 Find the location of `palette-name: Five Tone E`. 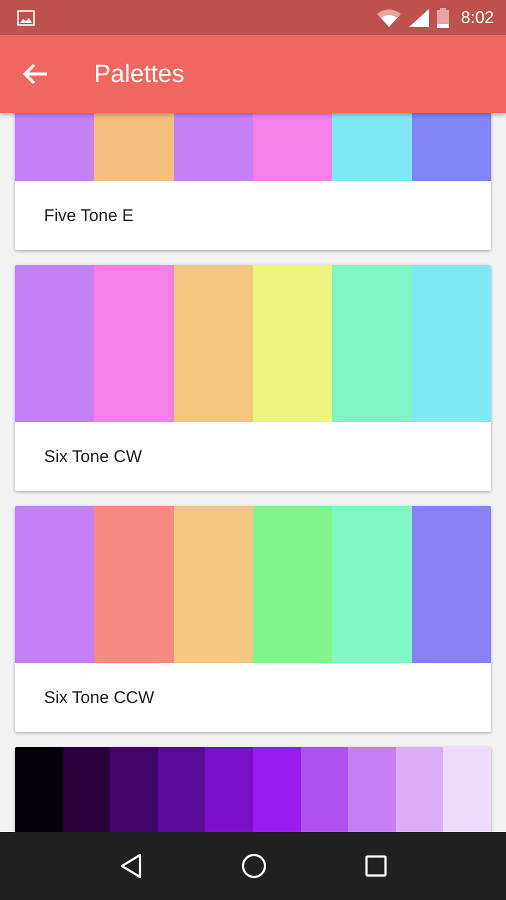

palette-name: Five Tone E is located at coordinates (89, 216).